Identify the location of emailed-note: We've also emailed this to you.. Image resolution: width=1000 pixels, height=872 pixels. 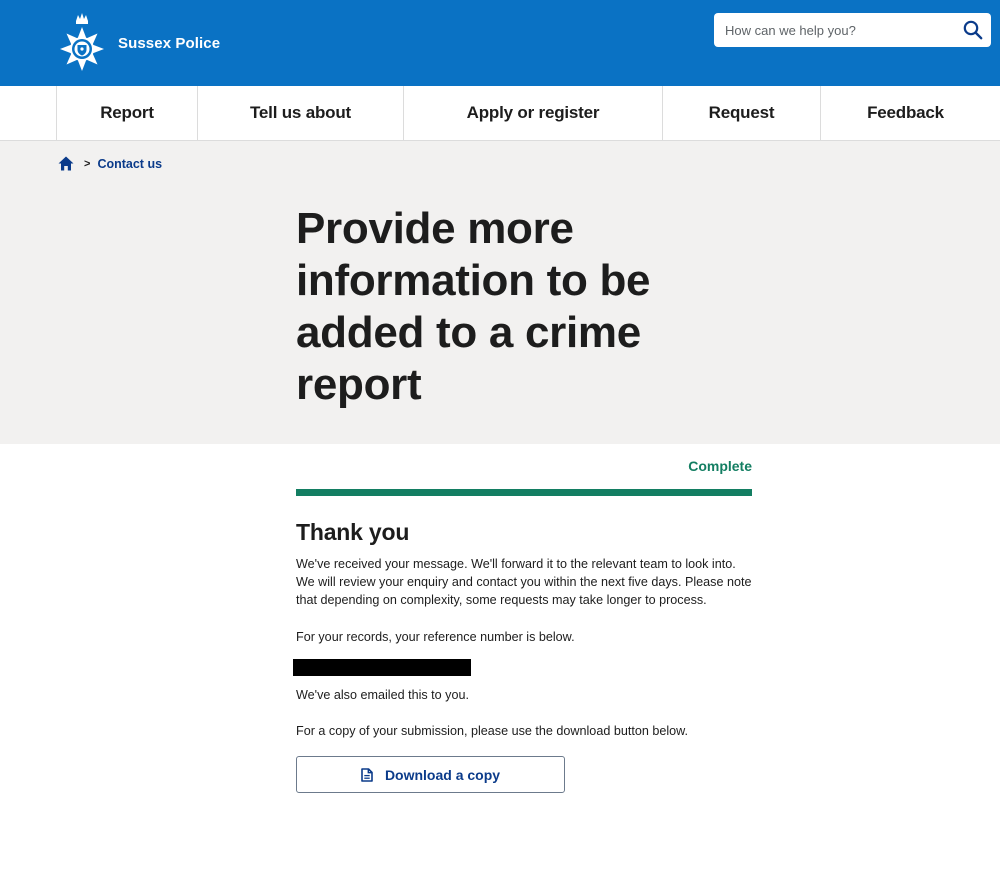
(382, 694).